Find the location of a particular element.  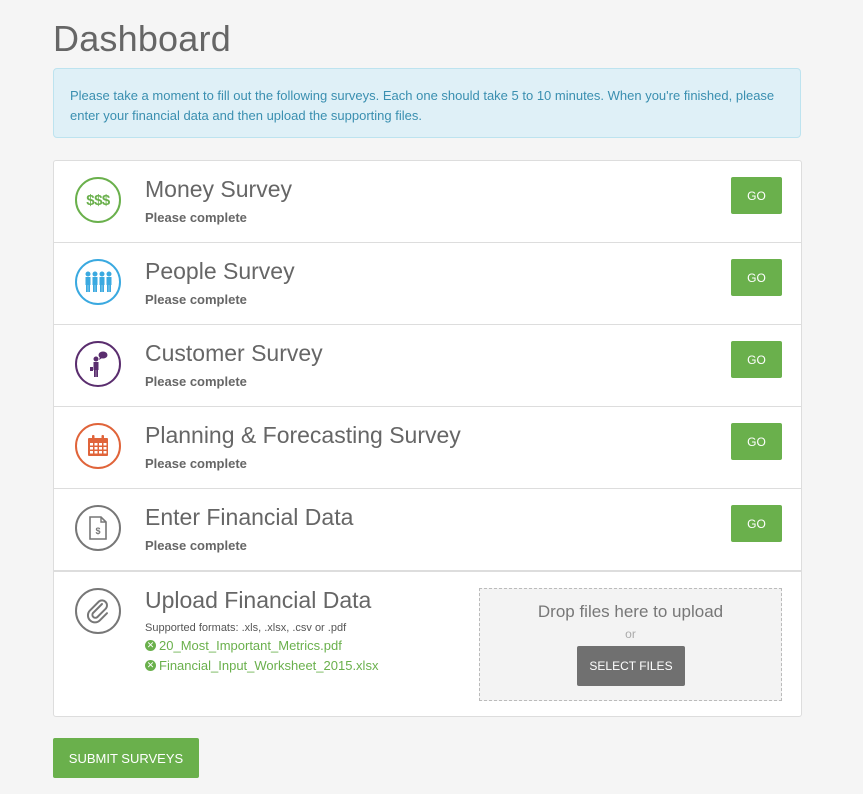

people-icon is located at coordinates (98, 282).